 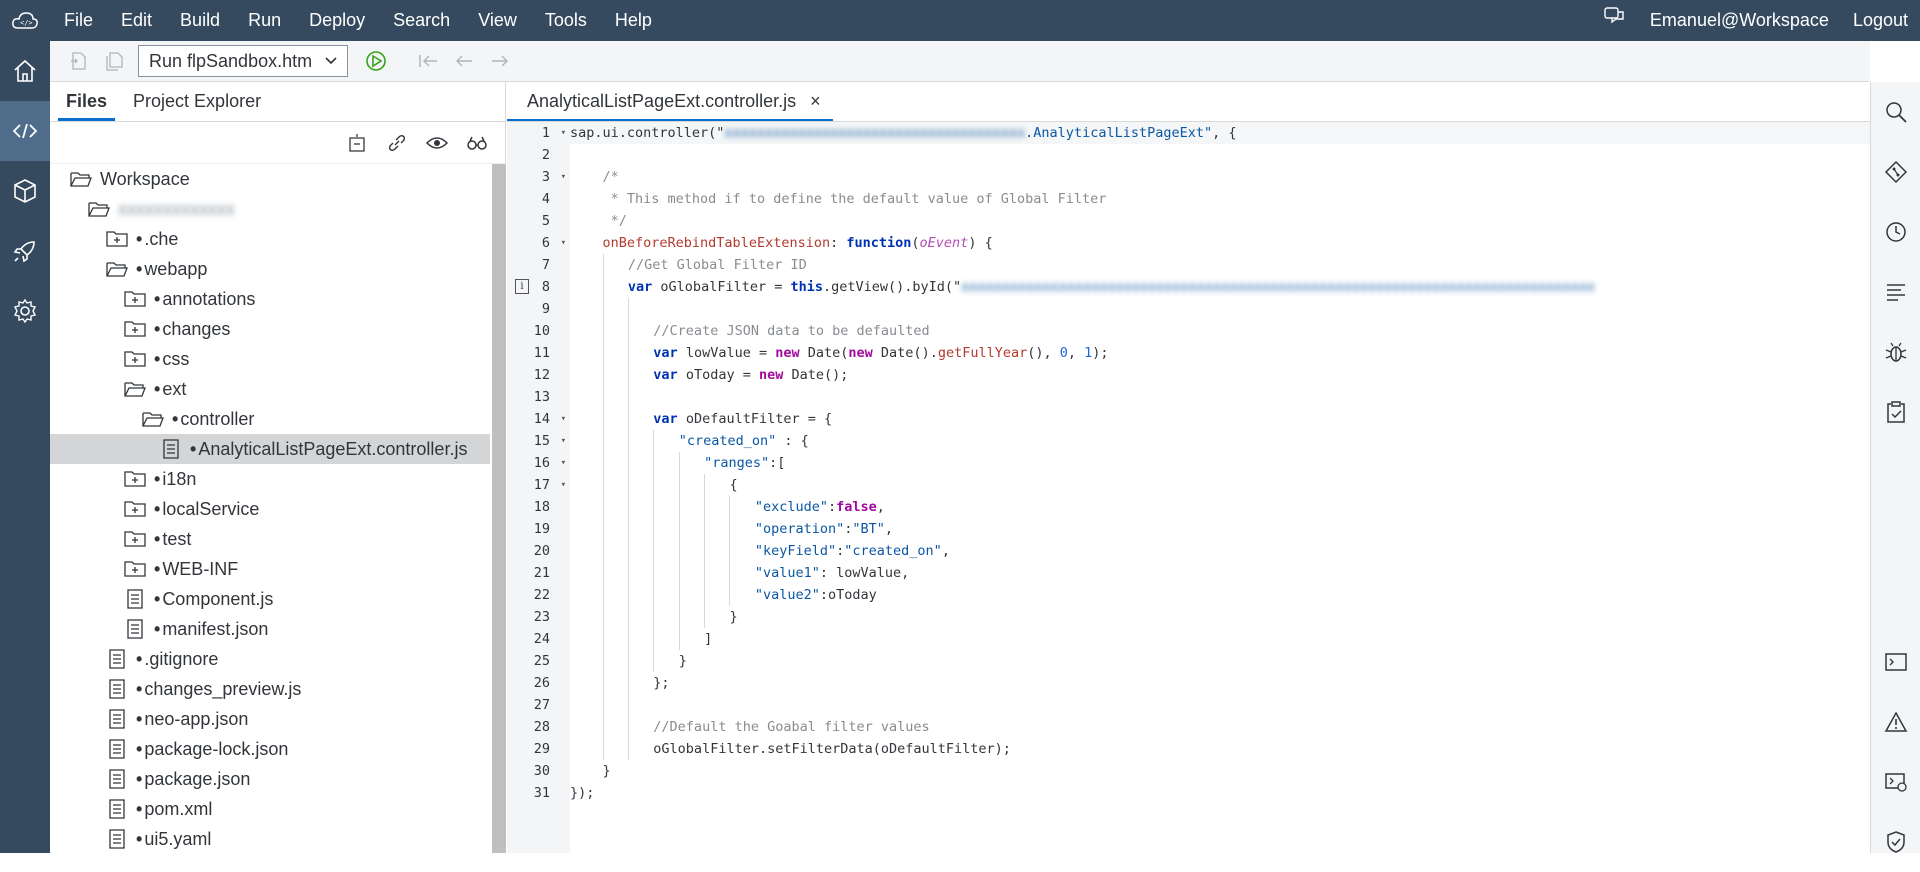 I want to click on menu-edit: Edit, so click(x=136, y=20).